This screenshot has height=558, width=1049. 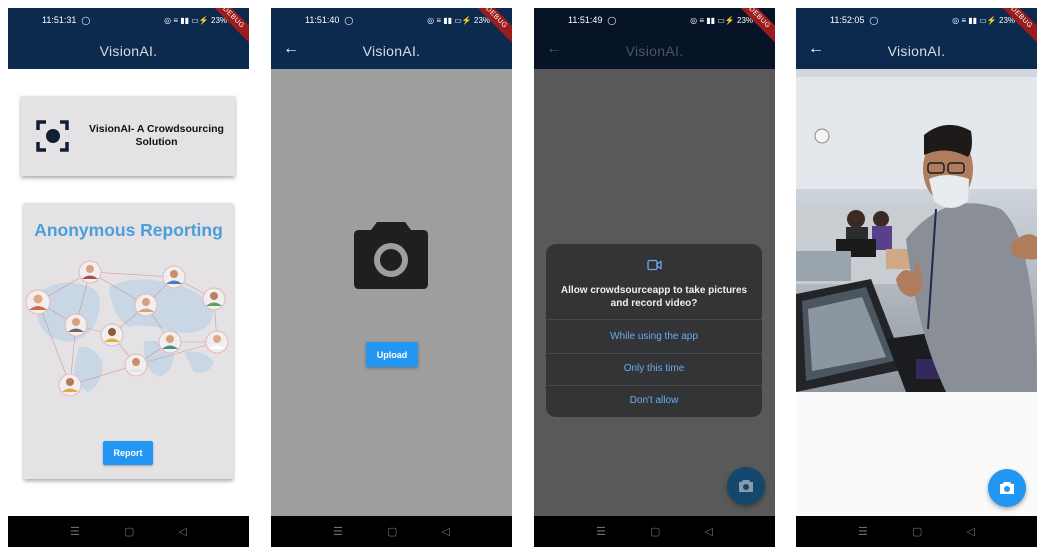 I want to click on only-this-time-option: Only this time, so click(x=654, y=369).